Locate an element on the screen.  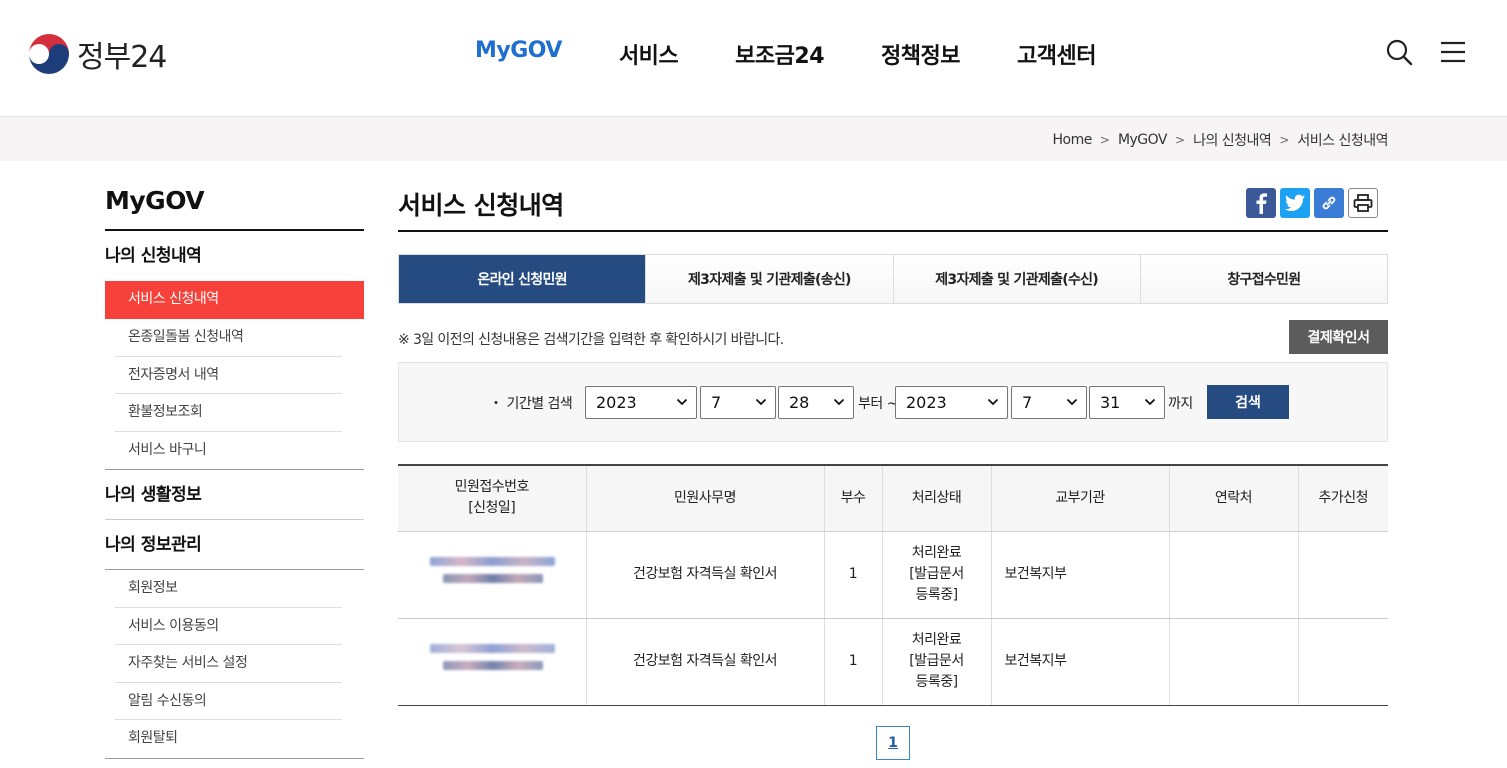
breadcrumb: Home > MyGOV > 나의 신청내역 > 서비스 신청내역 is located at coordinates (1221, 140).